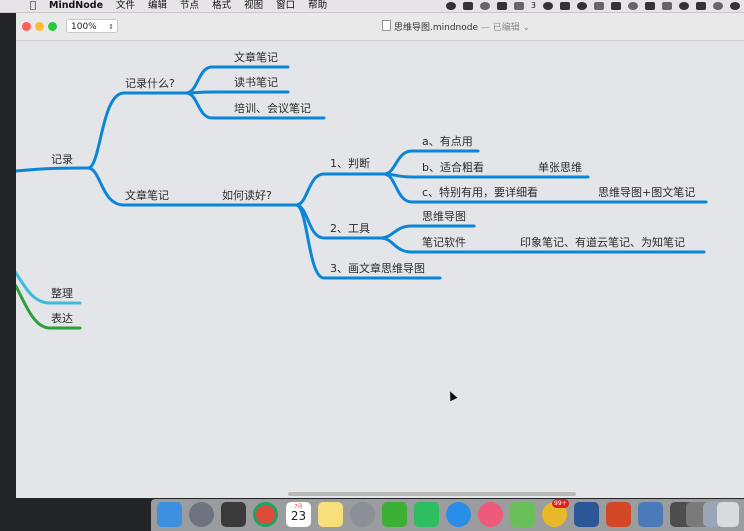  What do you see at coordinates (500, 28) in the screenshot?
I see `edited-status: — 已编辑` at bounding box center [500, 28].